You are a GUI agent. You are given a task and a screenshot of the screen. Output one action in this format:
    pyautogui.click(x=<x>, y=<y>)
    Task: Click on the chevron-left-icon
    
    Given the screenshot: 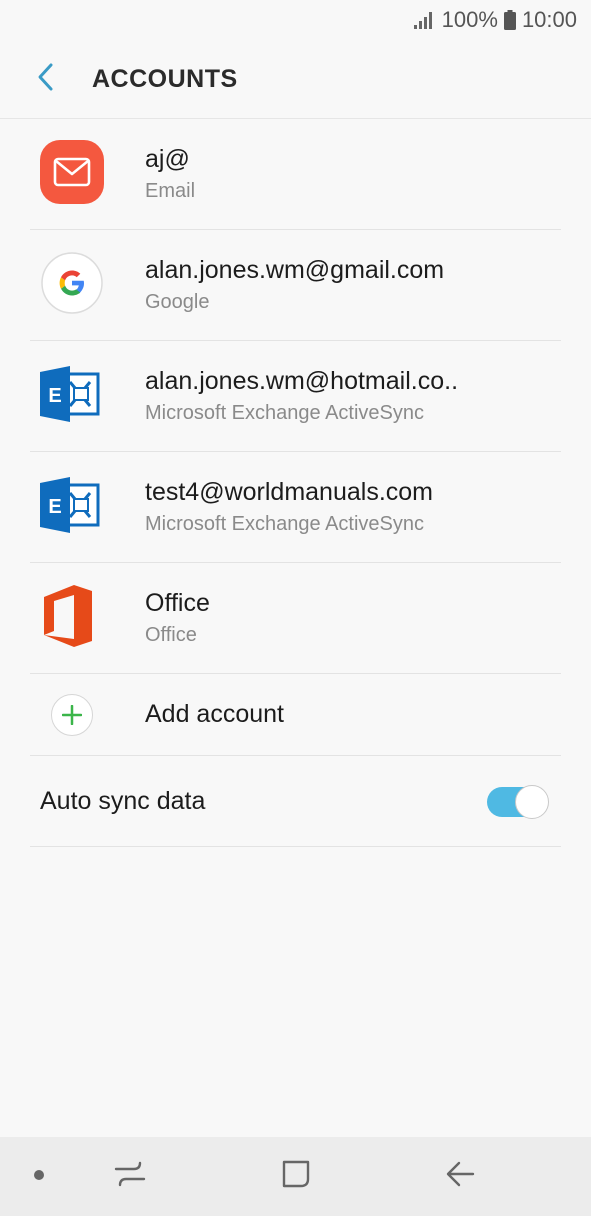 What is the action you would take?
    pyautogui.click(x=46, y=79)
    